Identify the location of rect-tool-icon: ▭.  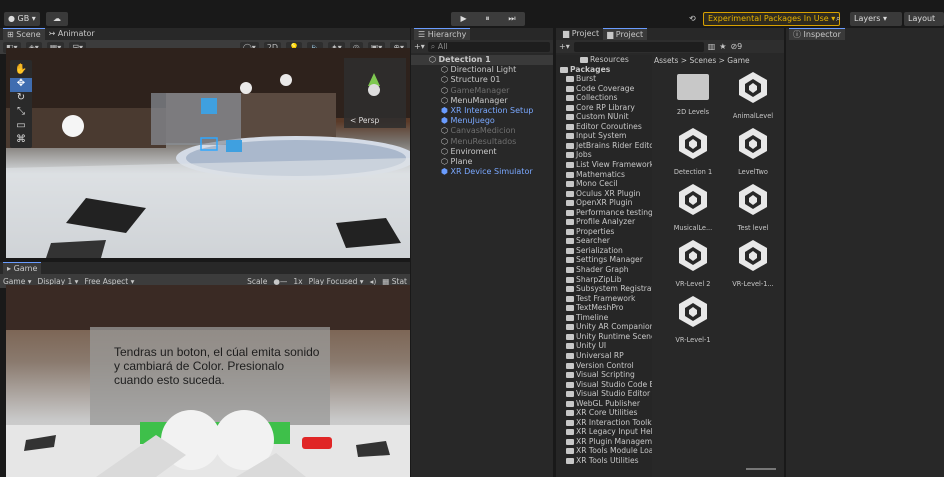
(21, 127).